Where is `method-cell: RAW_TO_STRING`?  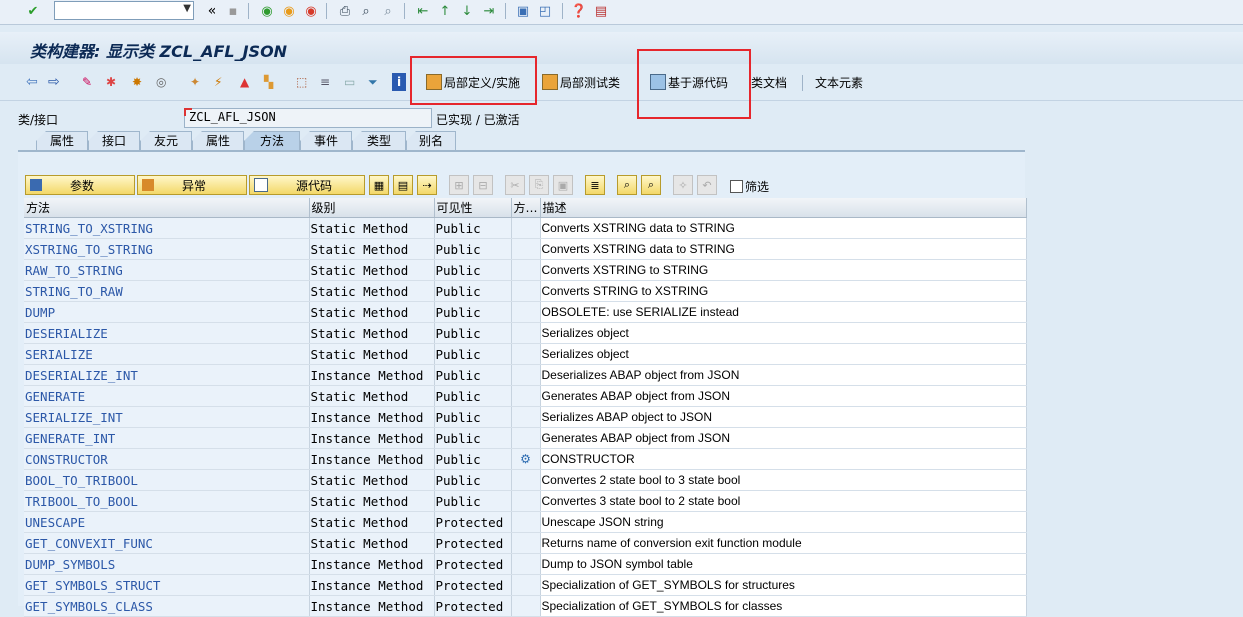 method-cell: RAW_TO_STRING is located at coordinates (167, 270).